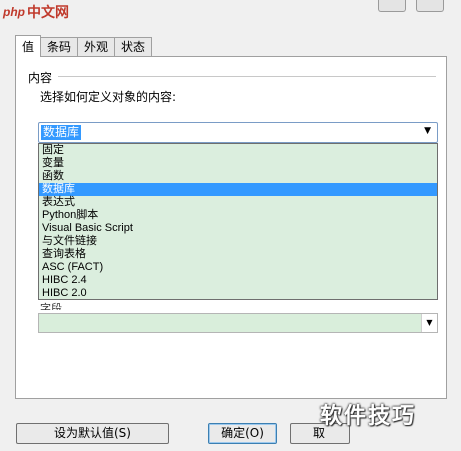  What do you see at coordinates (247, 76) in the screenshot?
I see `group-divider` at bounding box center [247, 76].